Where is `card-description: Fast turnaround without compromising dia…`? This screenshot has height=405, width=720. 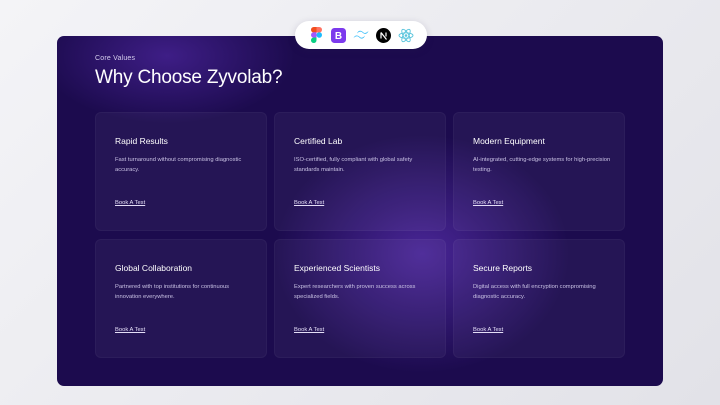 card-description: Fast turnaround without compromising dia… is located at coordinates (178, 165).